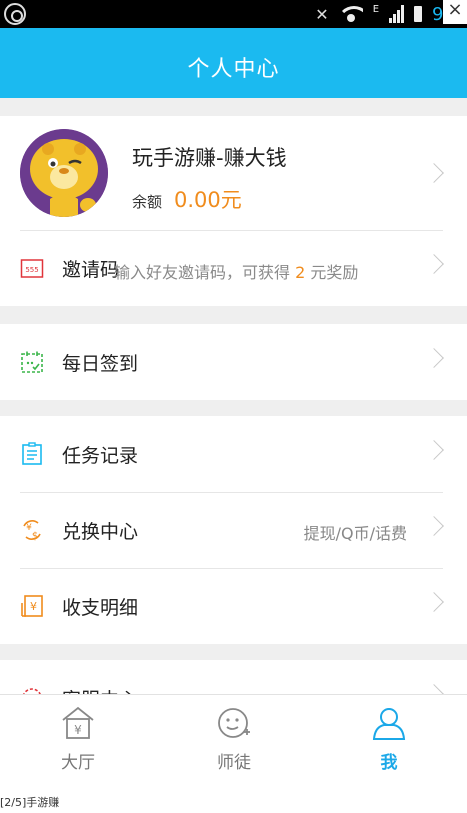  I want to click on signal-icon, so click(397, 14).